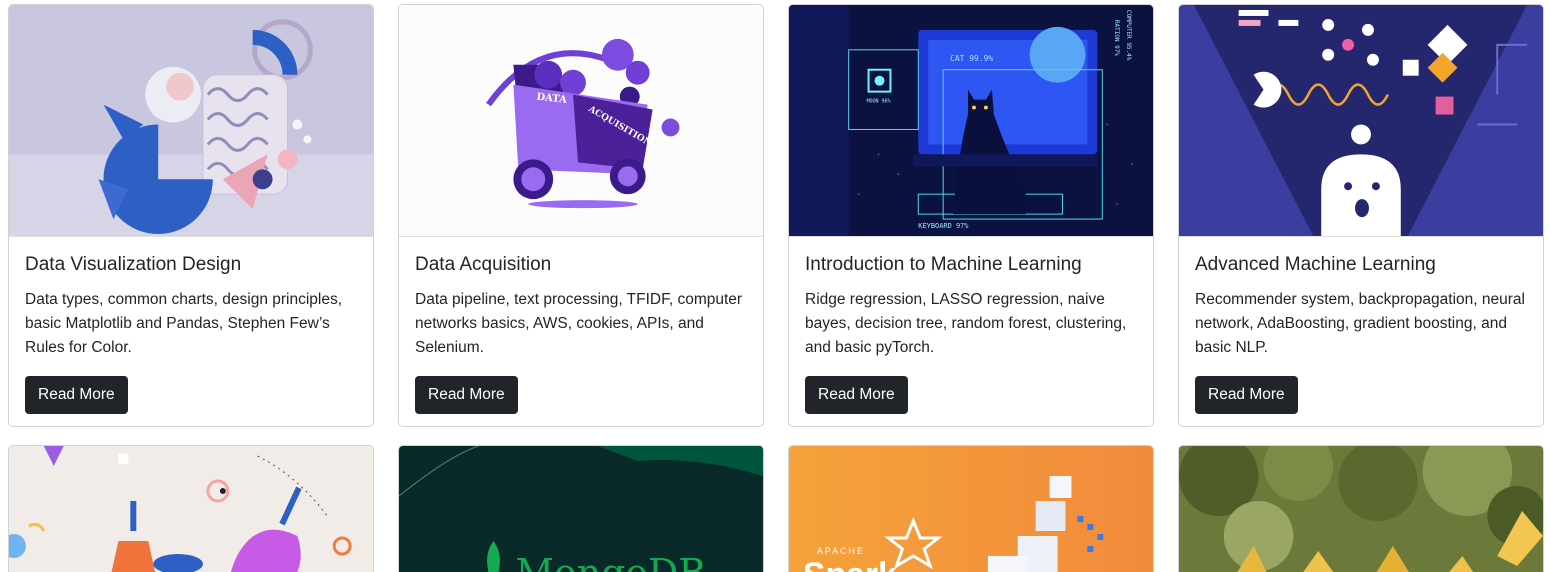 The height and width of the screenshot is (572, 1550). I want to click on card-title: Advanced Machine Learning, so click(1315, 264).